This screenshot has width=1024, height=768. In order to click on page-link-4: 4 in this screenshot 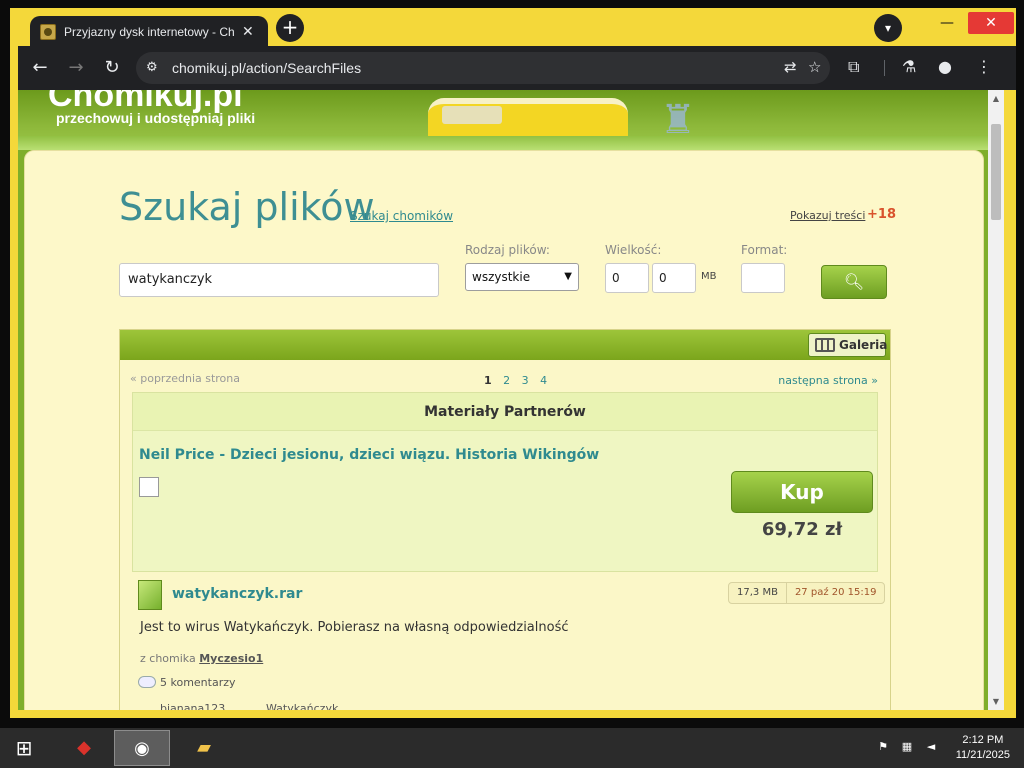, I will do `click(543, 380)`.